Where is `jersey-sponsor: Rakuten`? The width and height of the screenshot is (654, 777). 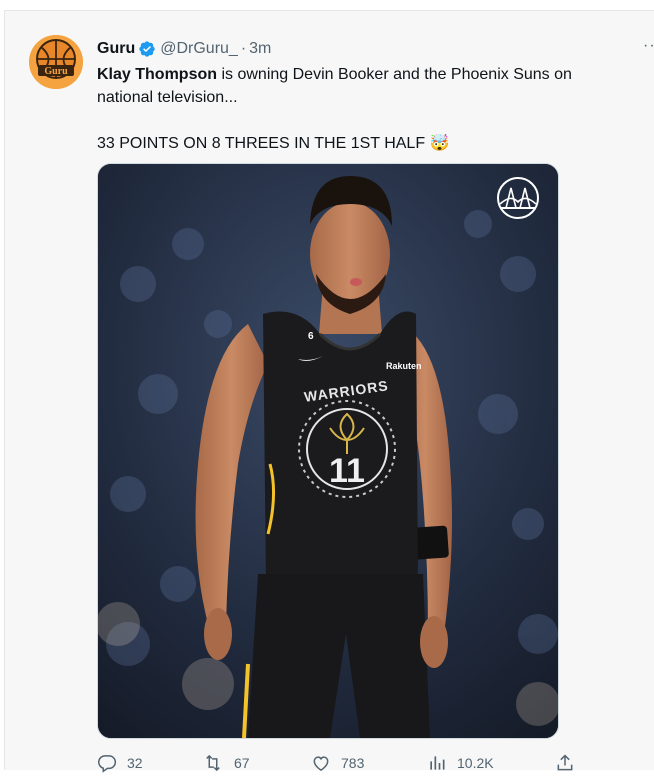
jersey-sponsor: Rakuten is located at coordinates (404, 366).